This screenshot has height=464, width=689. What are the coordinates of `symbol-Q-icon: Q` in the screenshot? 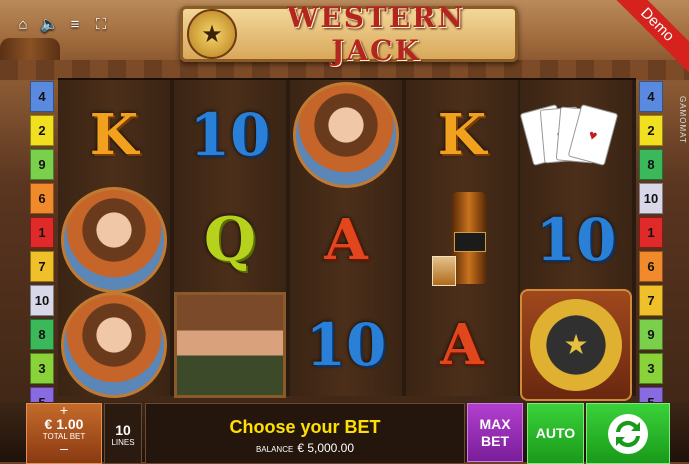 It's located at (230, 239).